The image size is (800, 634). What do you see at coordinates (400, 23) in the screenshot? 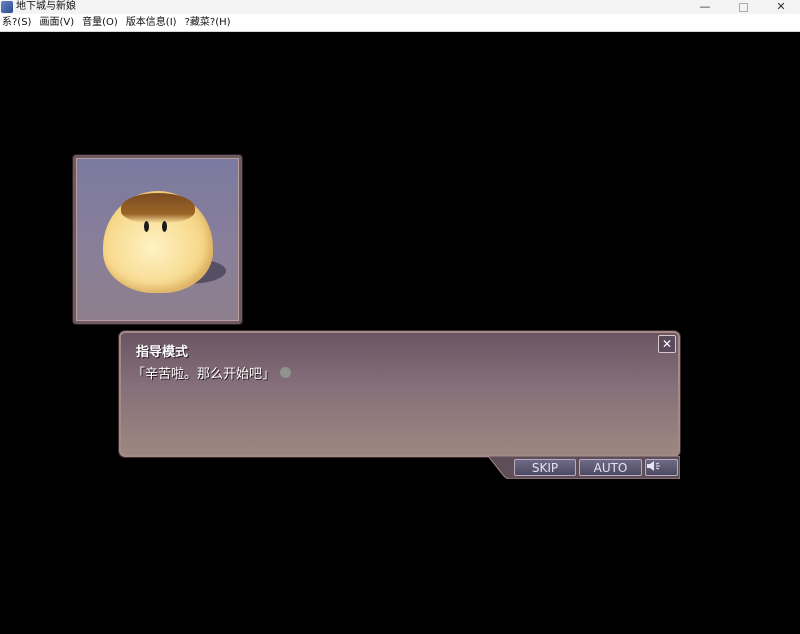
I see `menu-bar: 系?(S) 画面(V) 音量(O) 版本信息(I) ?藏菜?(H)` at bounding box center [400, 23].